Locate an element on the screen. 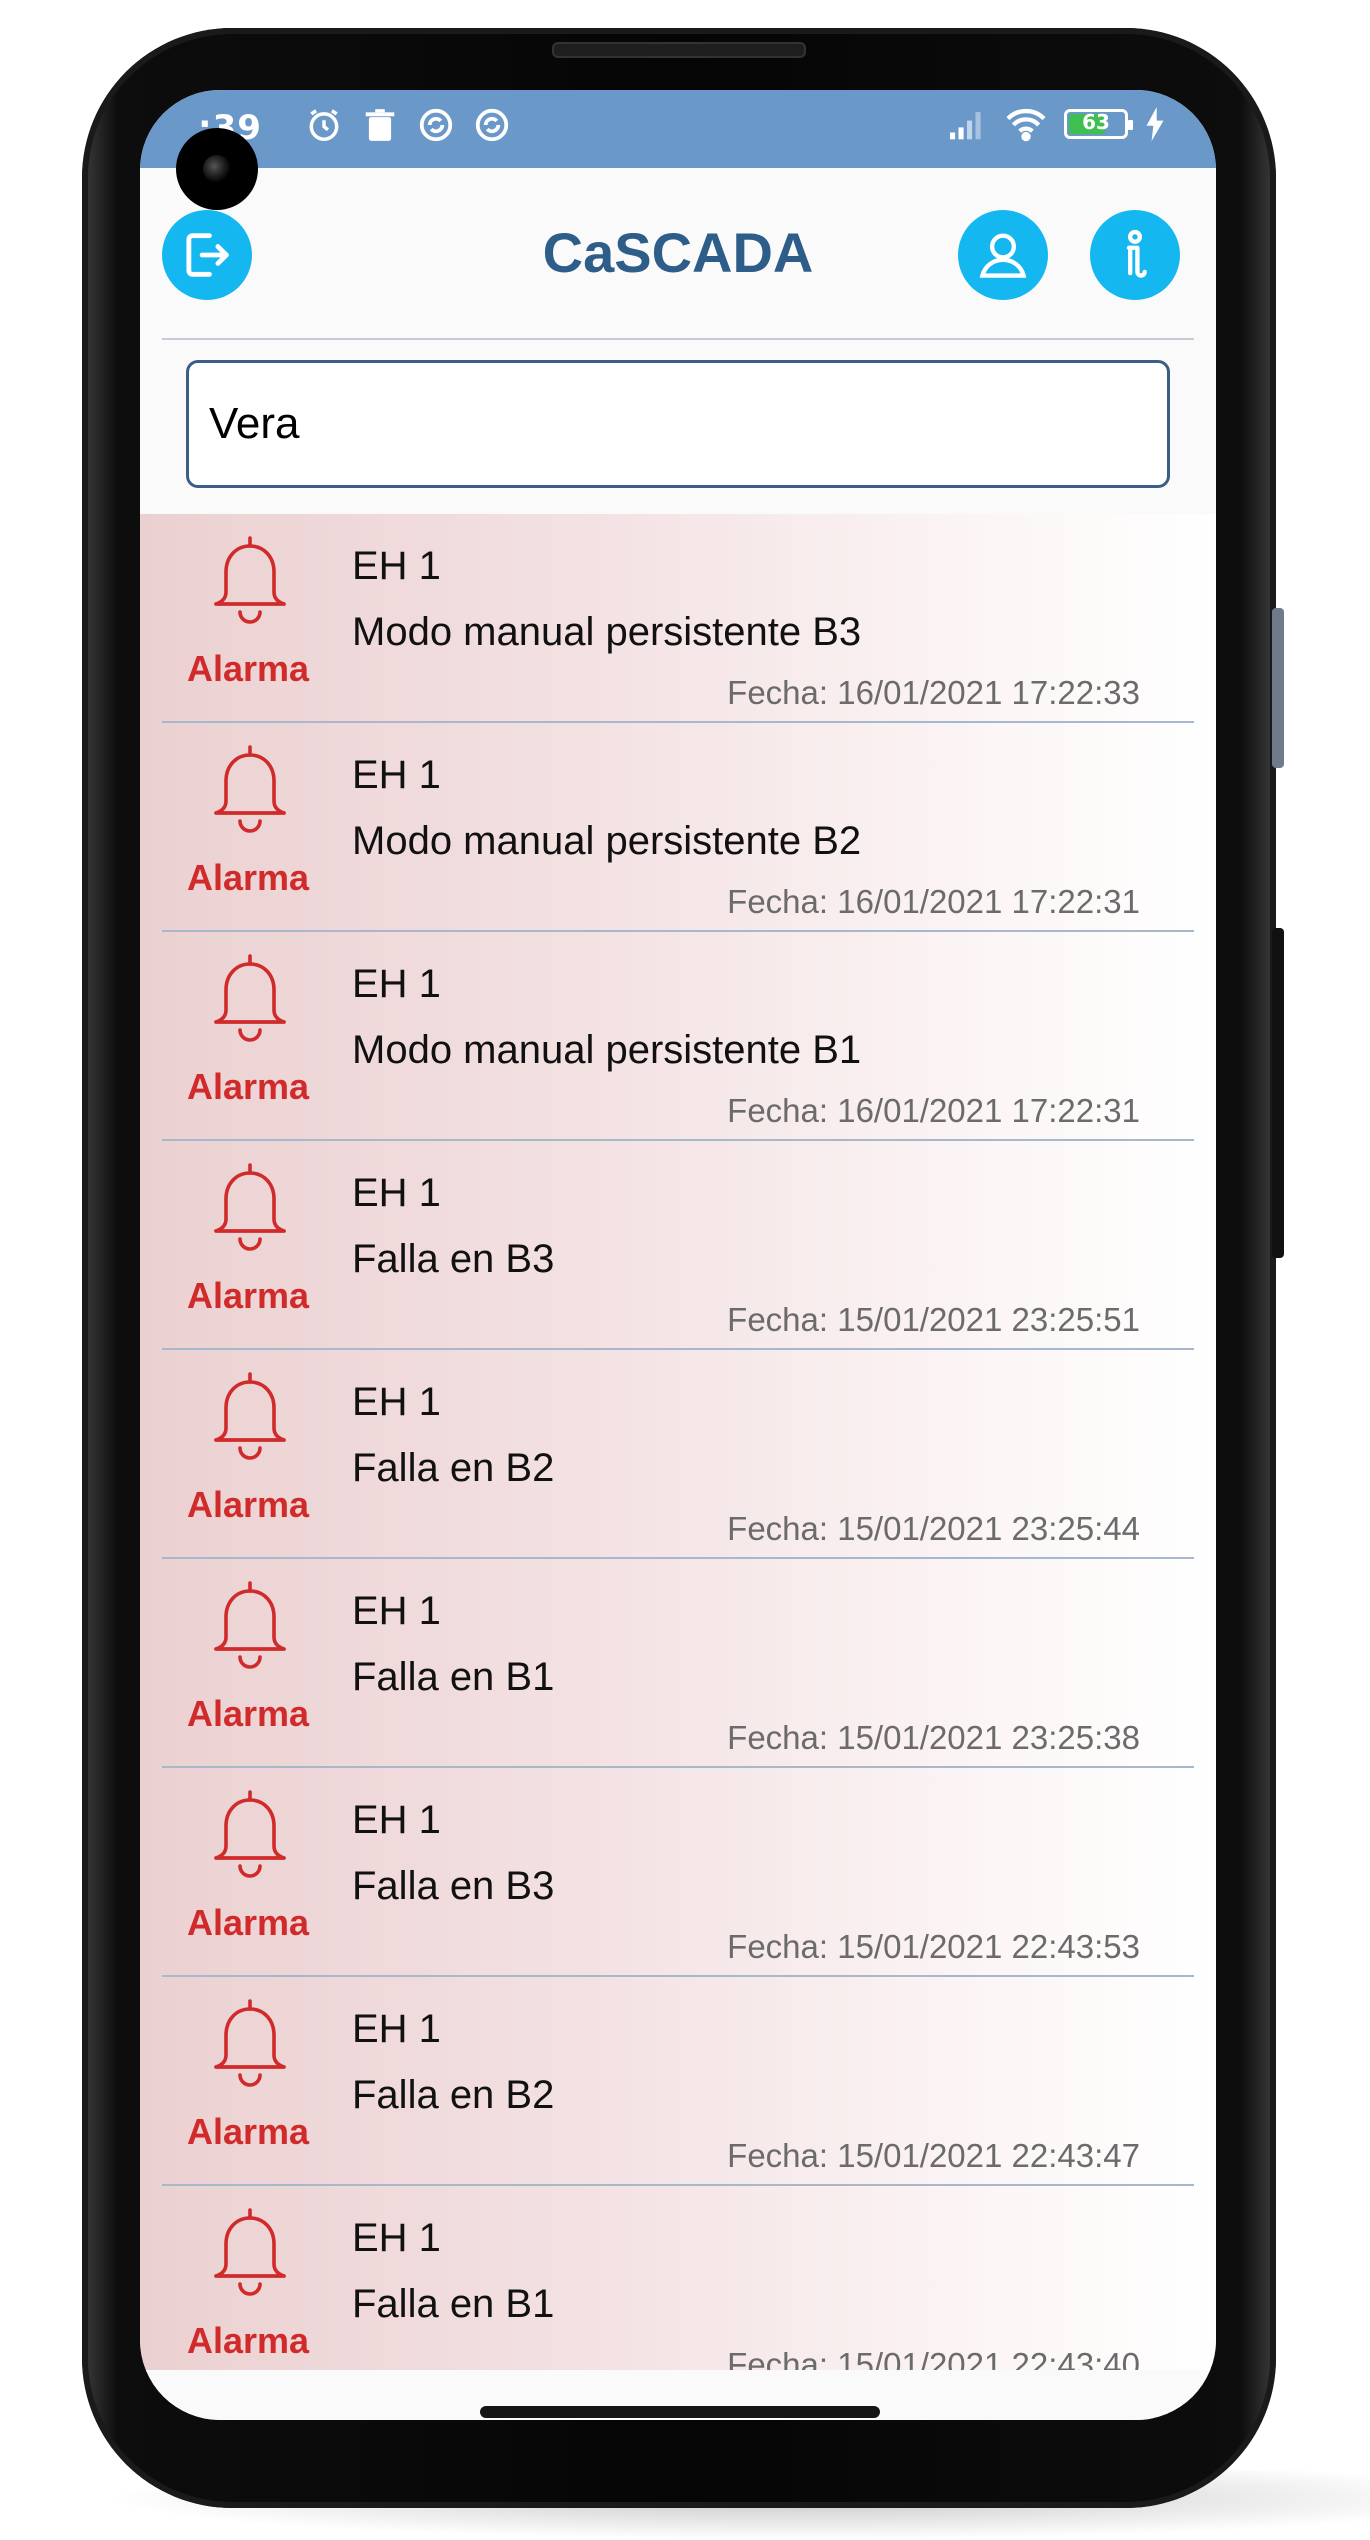  header-divider is located at coordinates (678, 339).